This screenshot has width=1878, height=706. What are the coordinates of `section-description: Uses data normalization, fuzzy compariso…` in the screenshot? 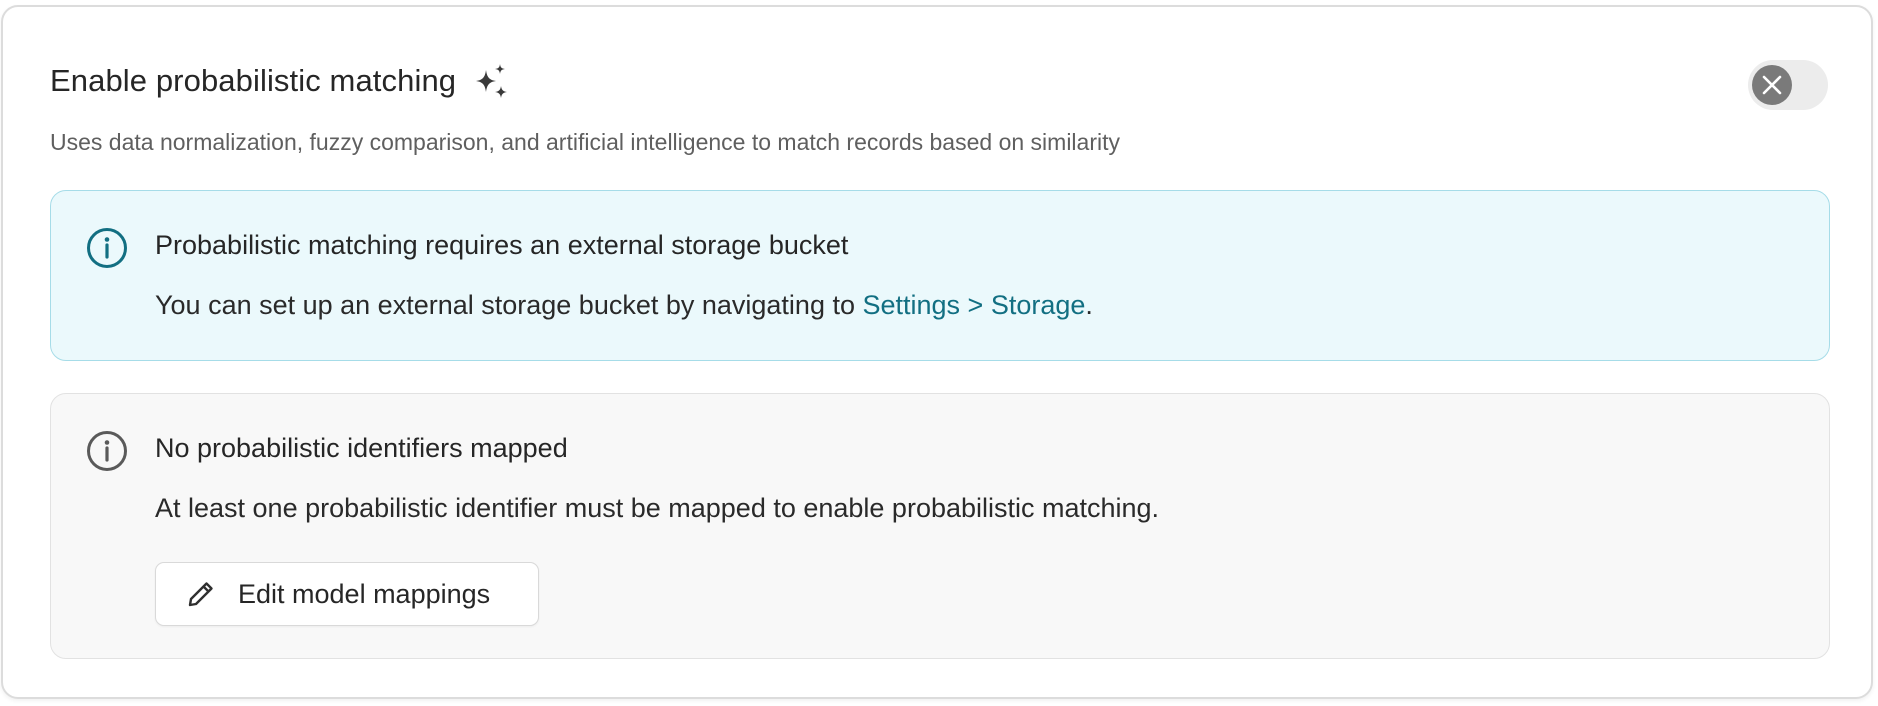 It's located at (585, 142).